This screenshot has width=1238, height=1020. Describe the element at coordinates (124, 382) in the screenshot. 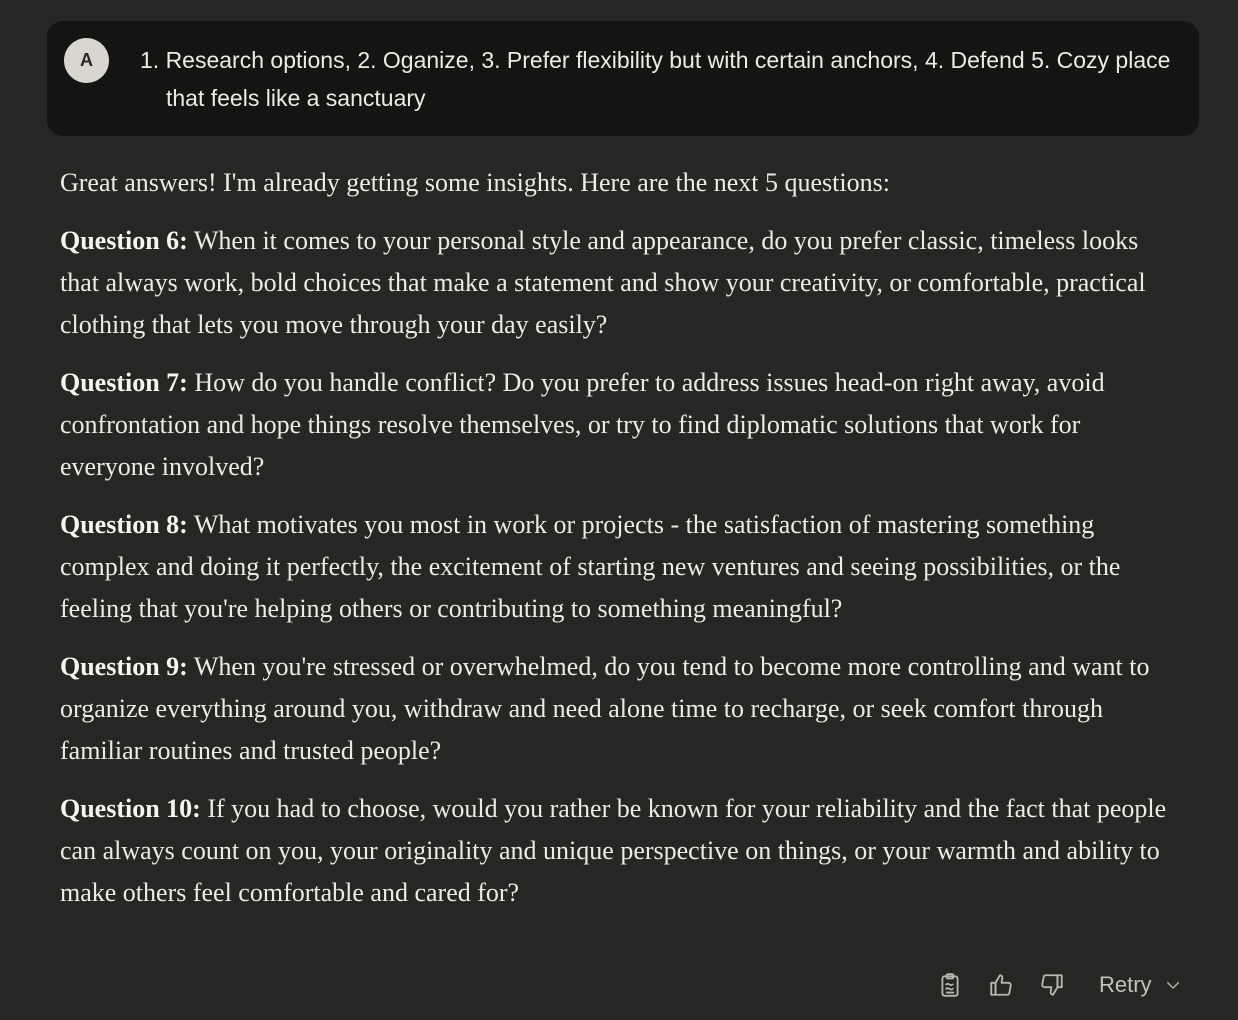

I see `question-label: Question 7:` at that location.